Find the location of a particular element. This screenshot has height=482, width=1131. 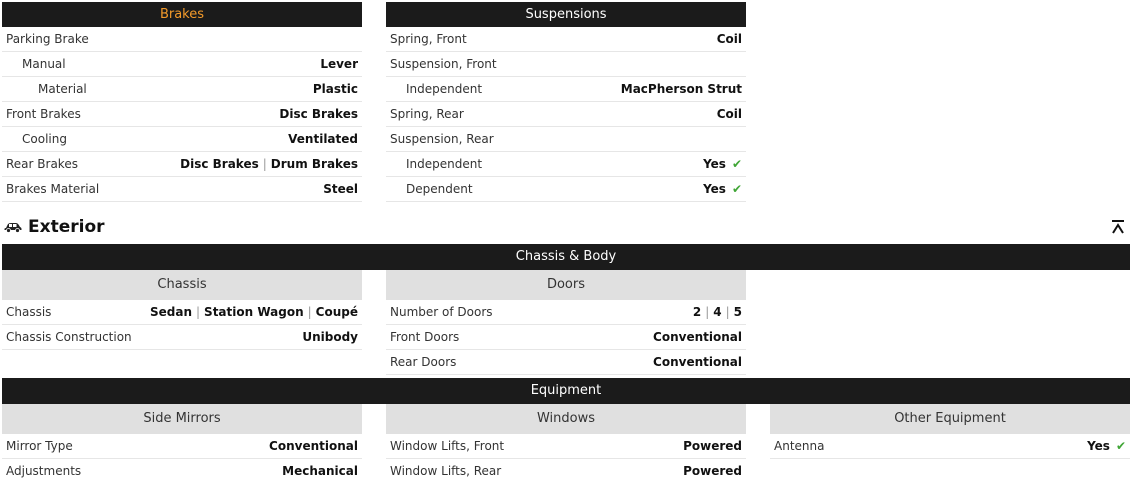

spec-label: Window Lifts, Rear is located at coordinates (446, 471).